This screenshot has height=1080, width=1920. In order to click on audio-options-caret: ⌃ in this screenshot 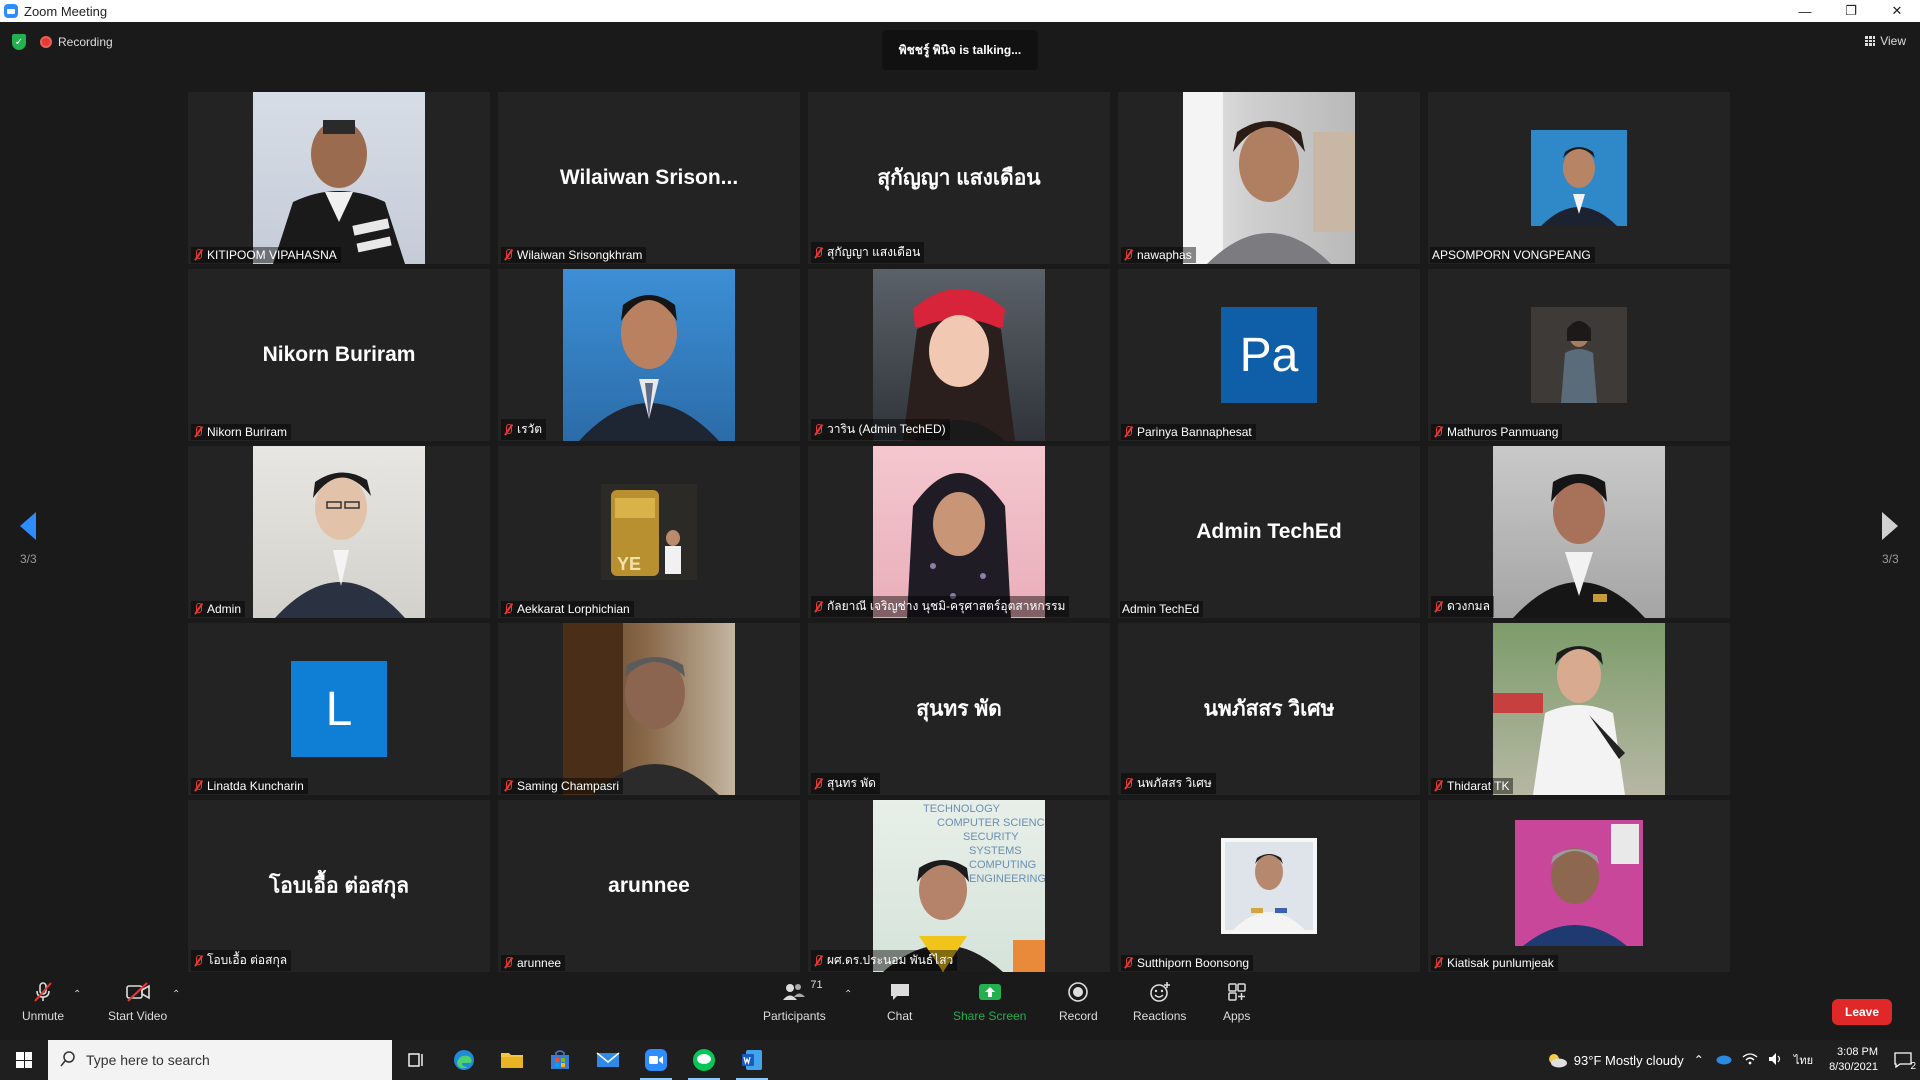, I will do `click(77, 994)`.